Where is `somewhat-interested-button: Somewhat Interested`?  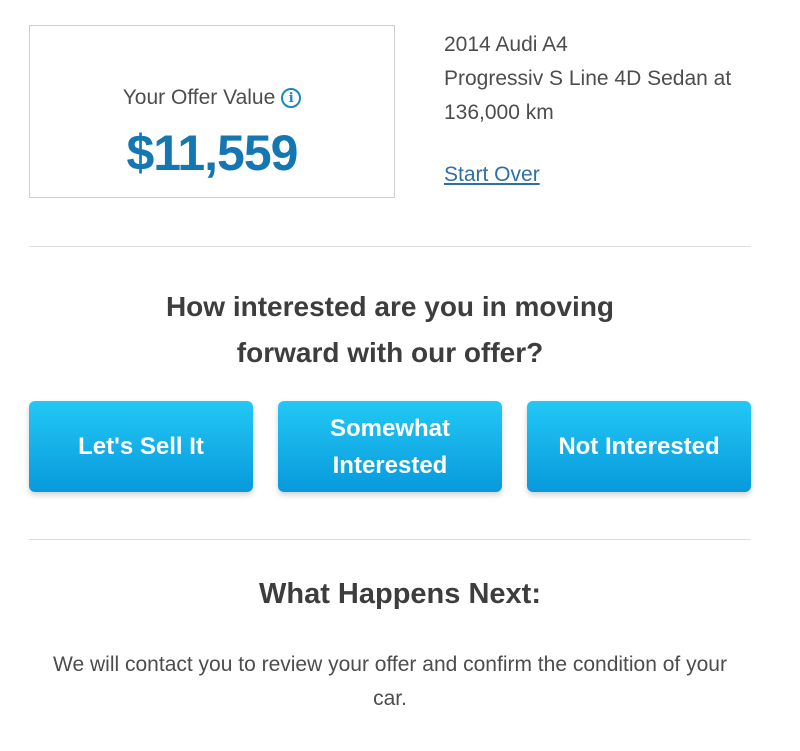 somewhat-interested-button: Somewhat Interested is located at coordinates (390, 446).